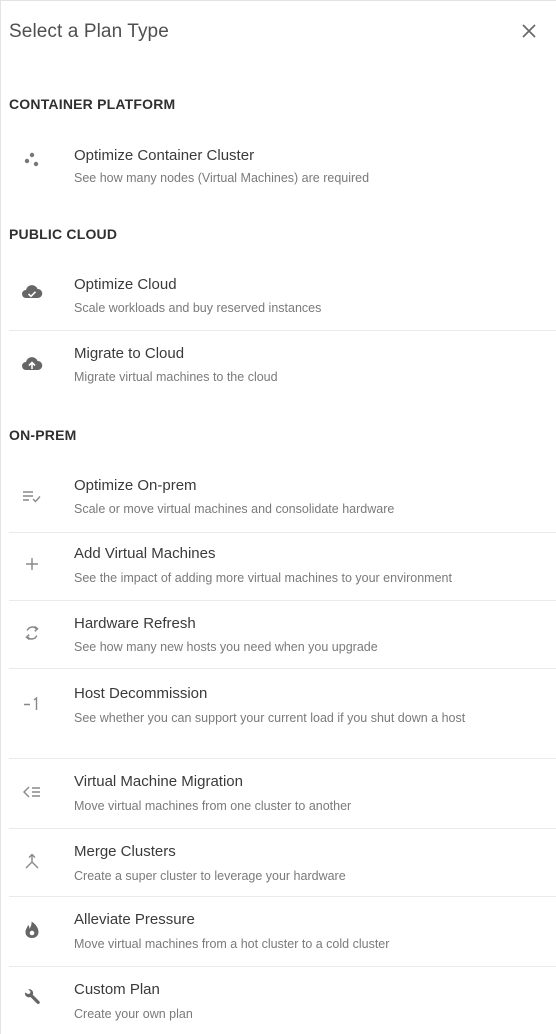 This screenshot has width=556, height=1034. I want to click on refresh-icon, so click(32, 633).